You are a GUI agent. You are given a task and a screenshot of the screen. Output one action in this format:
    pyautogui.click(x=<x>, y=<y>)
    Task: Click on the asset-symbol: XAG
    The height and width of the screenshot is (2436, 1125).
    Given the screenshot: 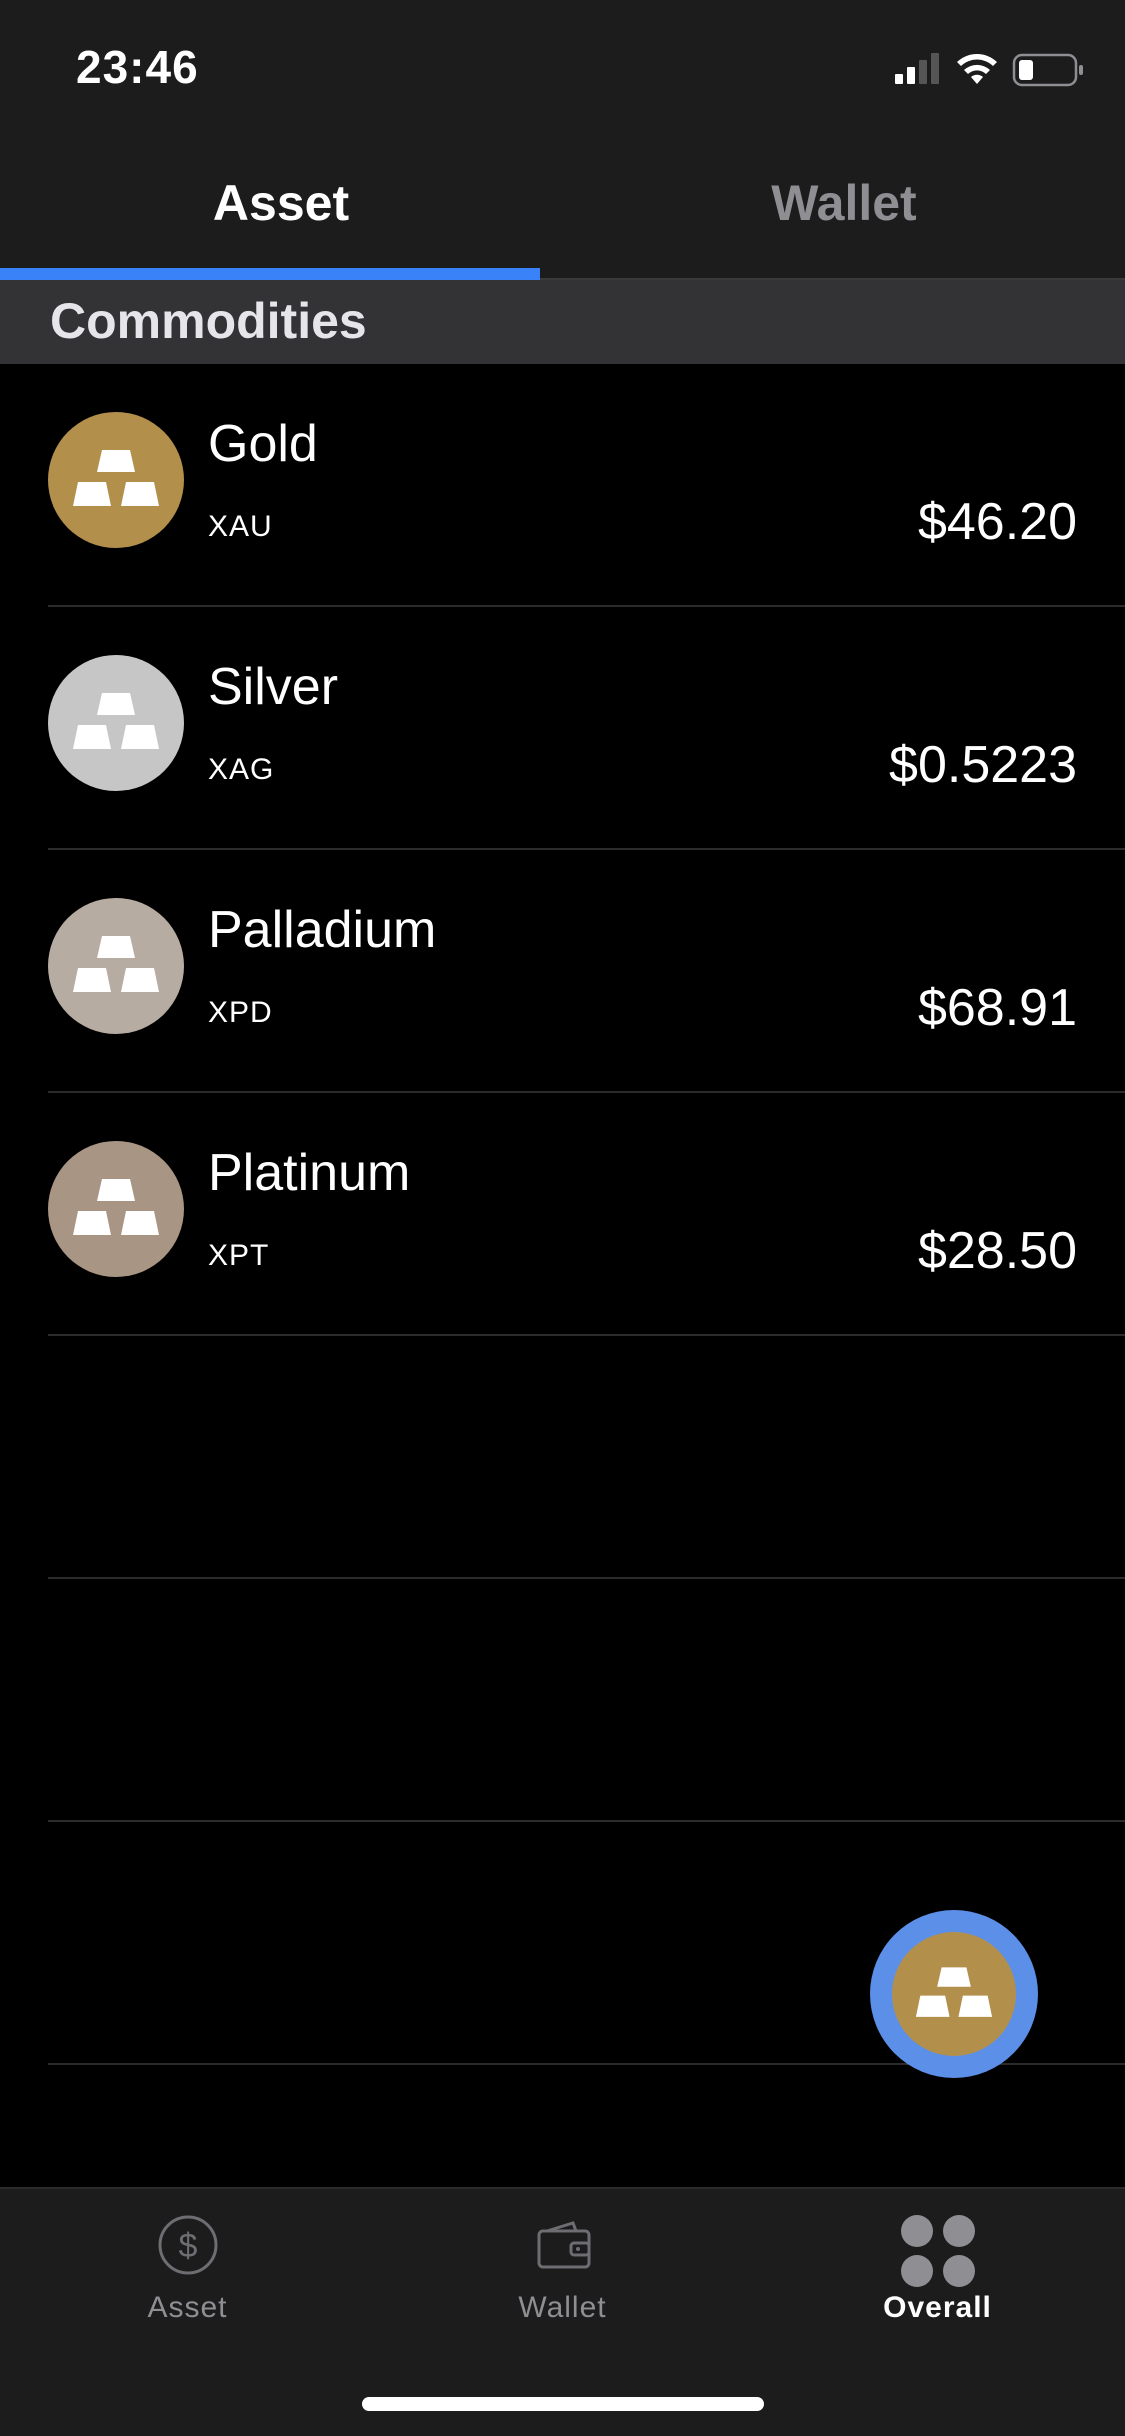 What is the action you would take?
    pyautogui.click(x=241, y=769)
    